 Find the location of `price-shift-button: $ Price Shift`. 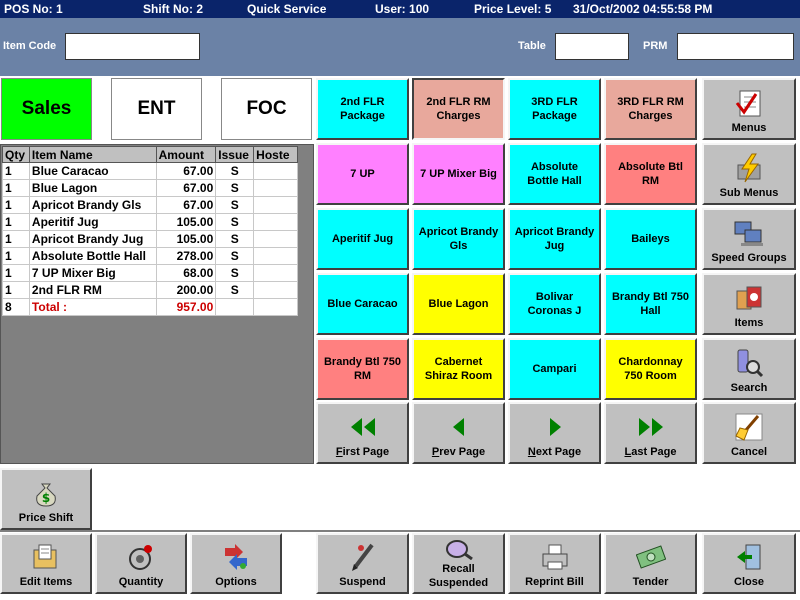

price-shift-button: $ Price Shift is located at coordinates (46, 499).